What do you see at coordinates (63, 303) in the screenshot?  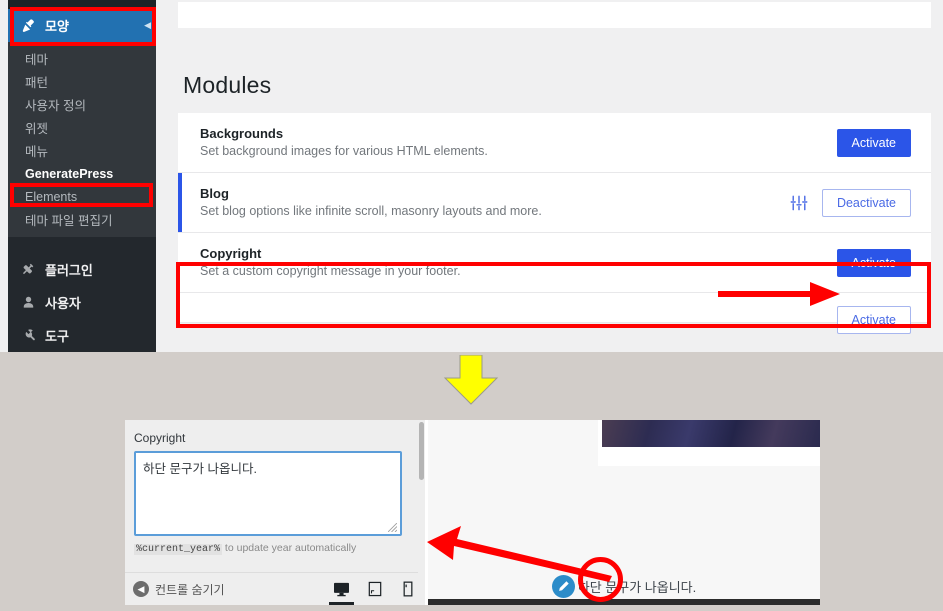 I see `sidebar-item-users-label: 사용자` at bounding box center [63, 303].